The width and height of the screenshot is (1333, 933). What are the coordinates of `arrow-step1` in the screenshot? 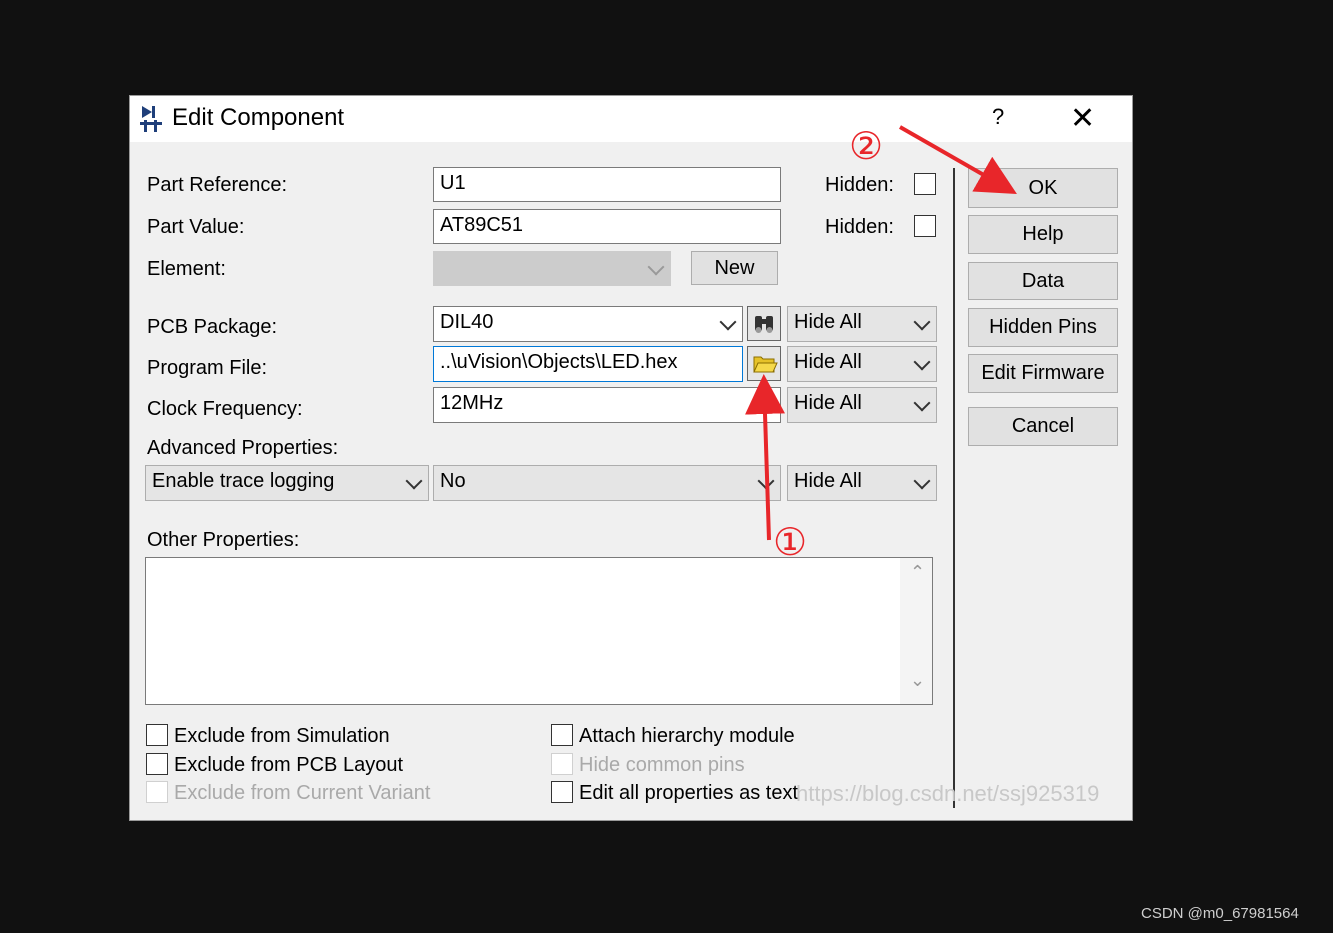 It's located at (765, 457).